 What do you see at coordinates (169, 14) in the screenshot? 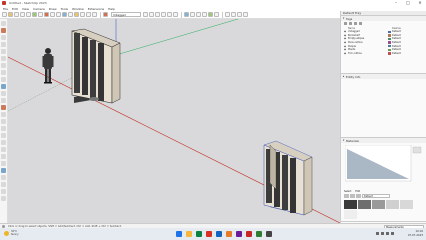
I see `back-view-icon` at bounding box center [169, 14].